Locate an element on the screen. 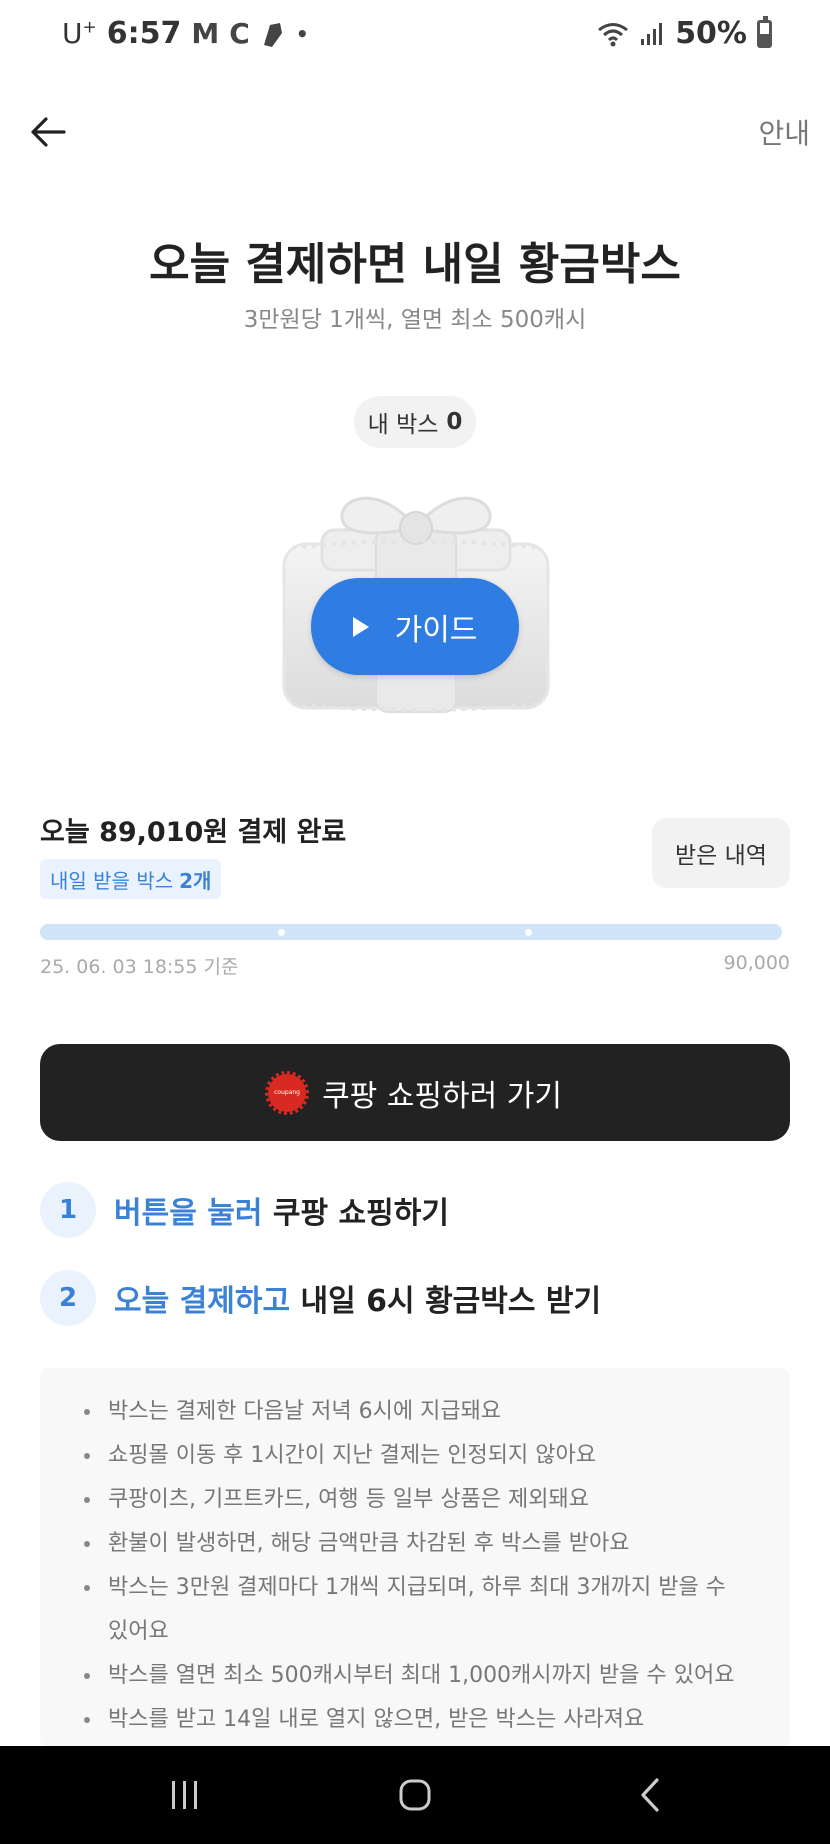 The width and height of the screenshot is (830, 1844). recent-apps-button is located at coordinates (185, 1795).